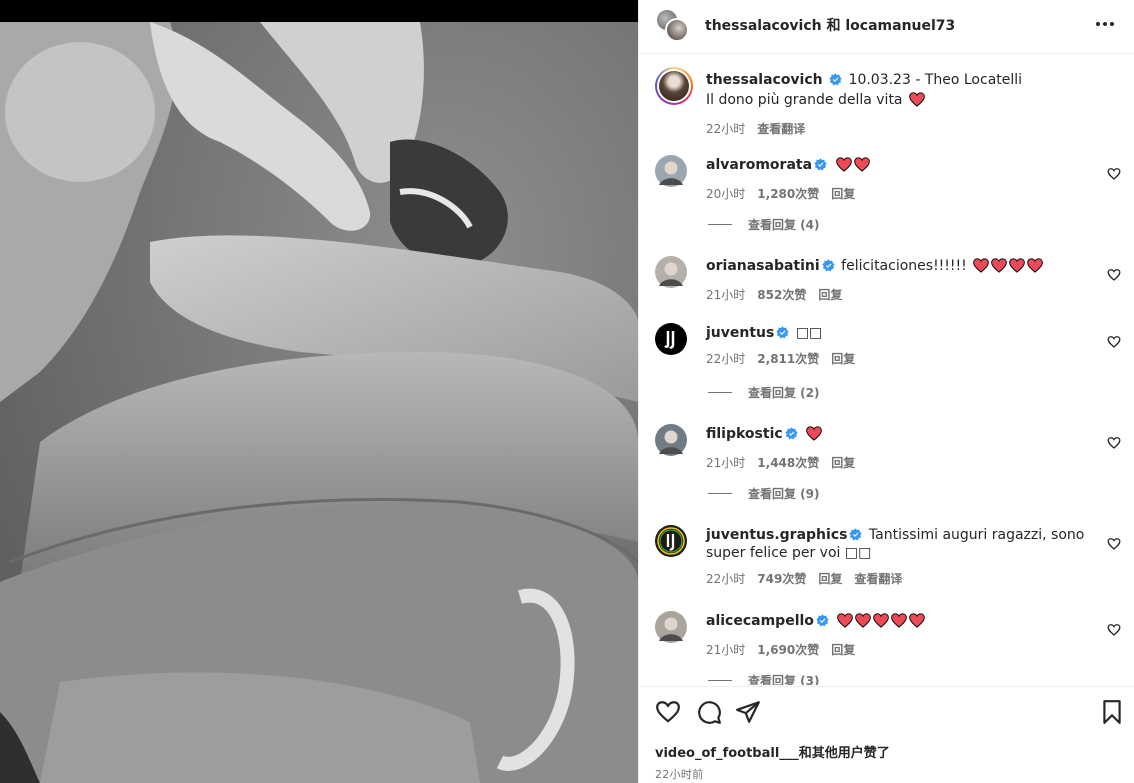 The width and height of the screenshot is (1134, 783). What do you see at coordinates (830, 25) in the screenshot?
I see `post-authors: thessalacovich 和 locamanuel73` at bounding box center [830, 25].